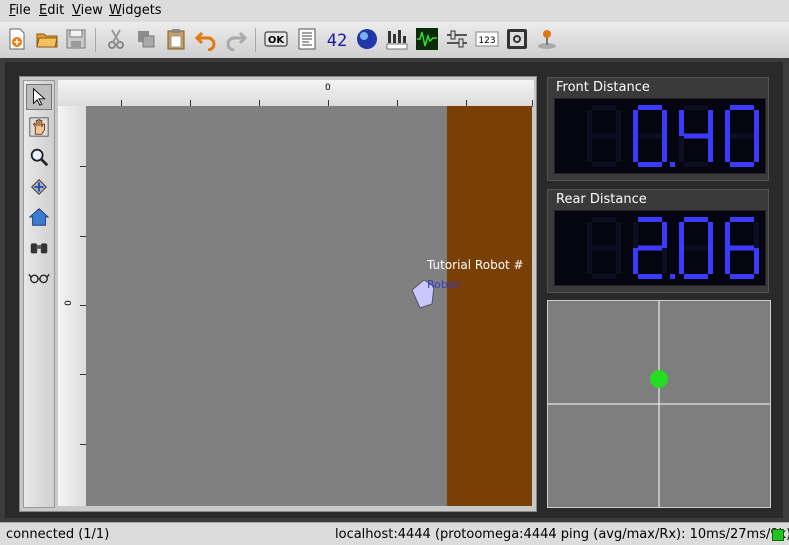 The image size is (789, 545). I want to click on bar-graph-widget-button, so click(397, 39).